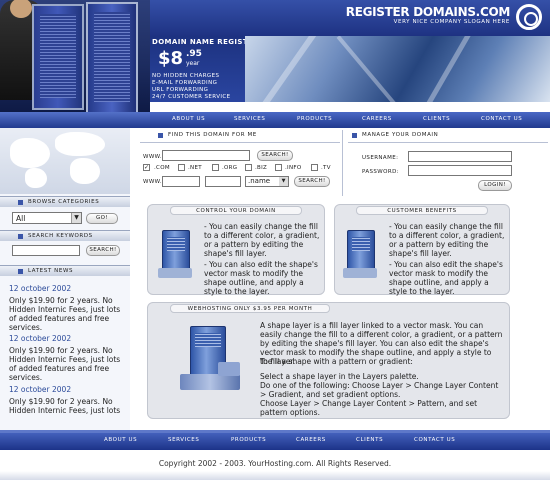  Describe the element at coordinates (326, 168) in the screenshot. I see `tld-label: .TV` at that location.